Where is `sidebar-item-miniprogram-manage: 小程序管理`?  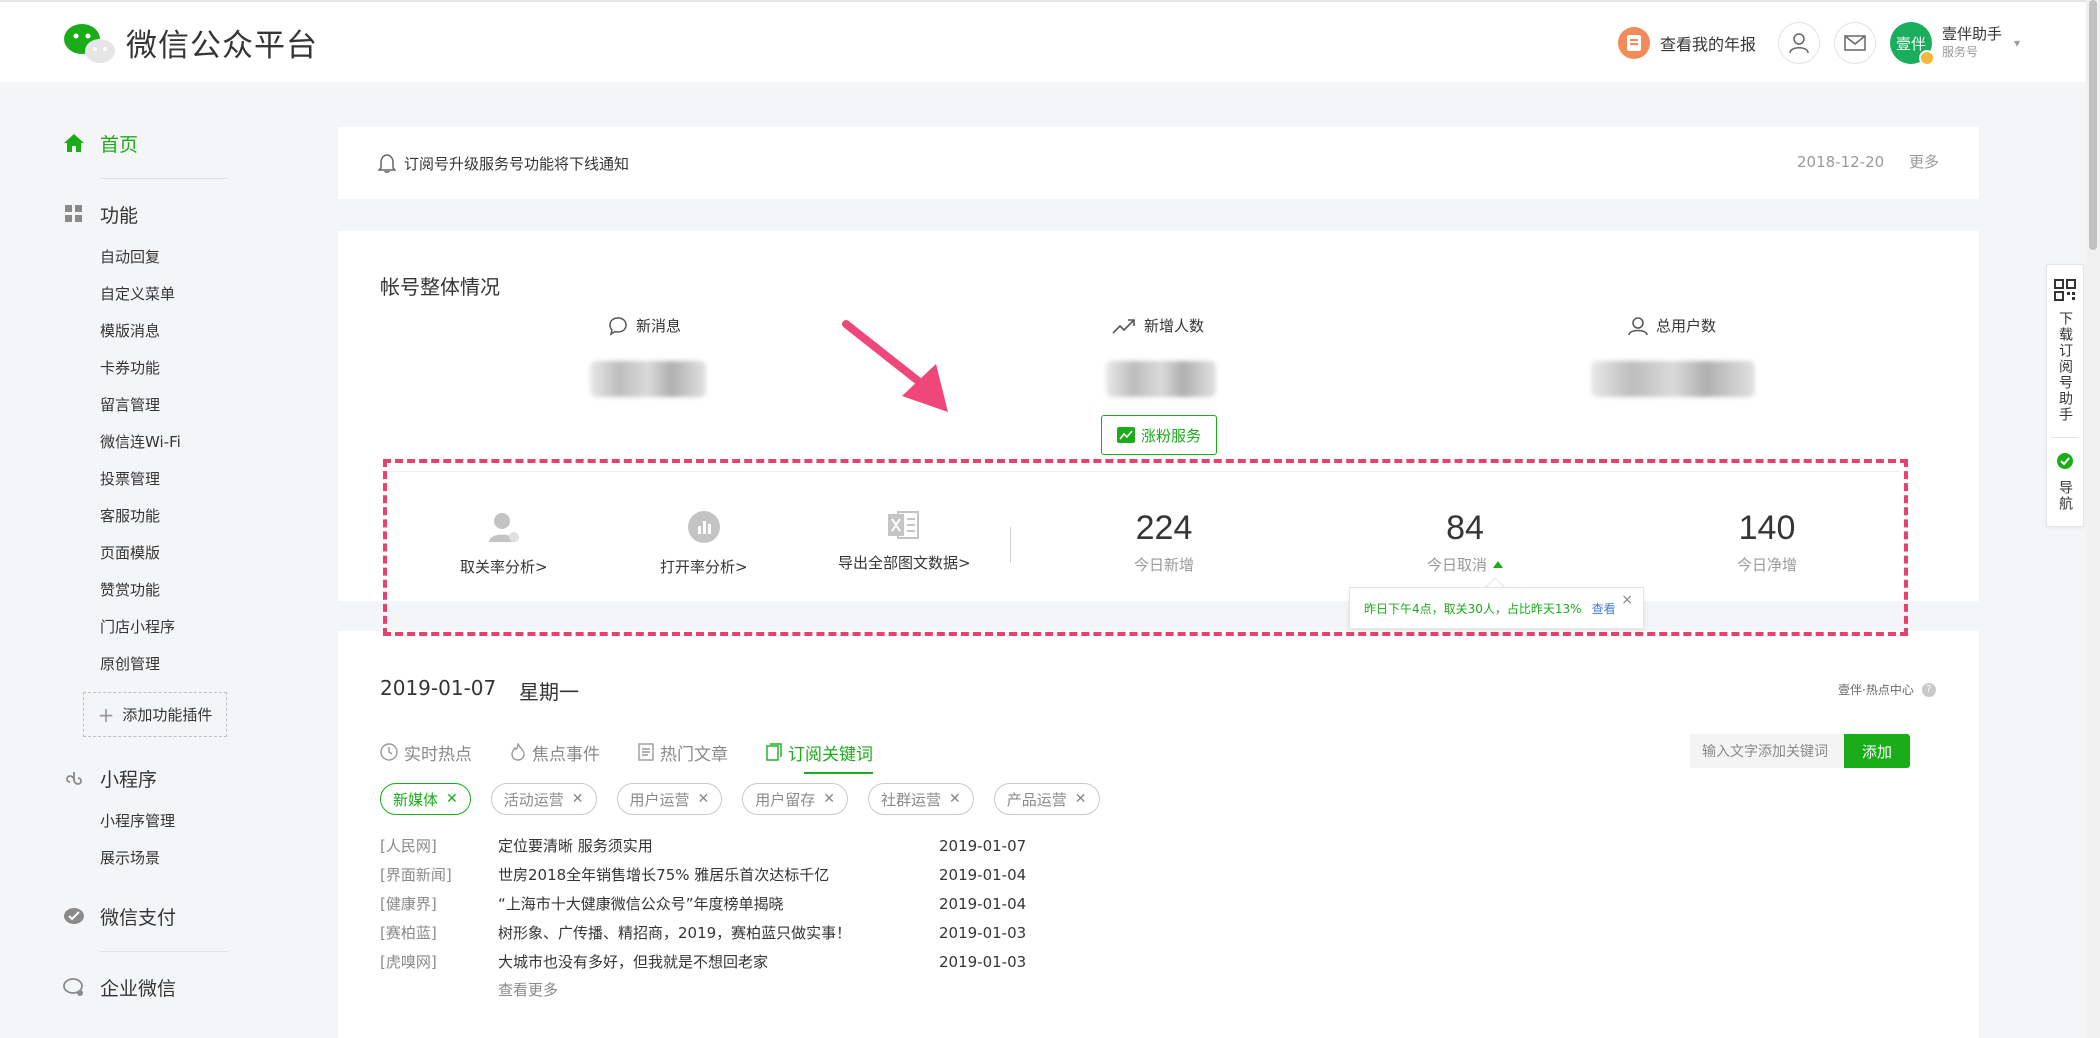 sidebar-item-miniprogram-manage: 小程序管理 is located at coordinates (157, 821).